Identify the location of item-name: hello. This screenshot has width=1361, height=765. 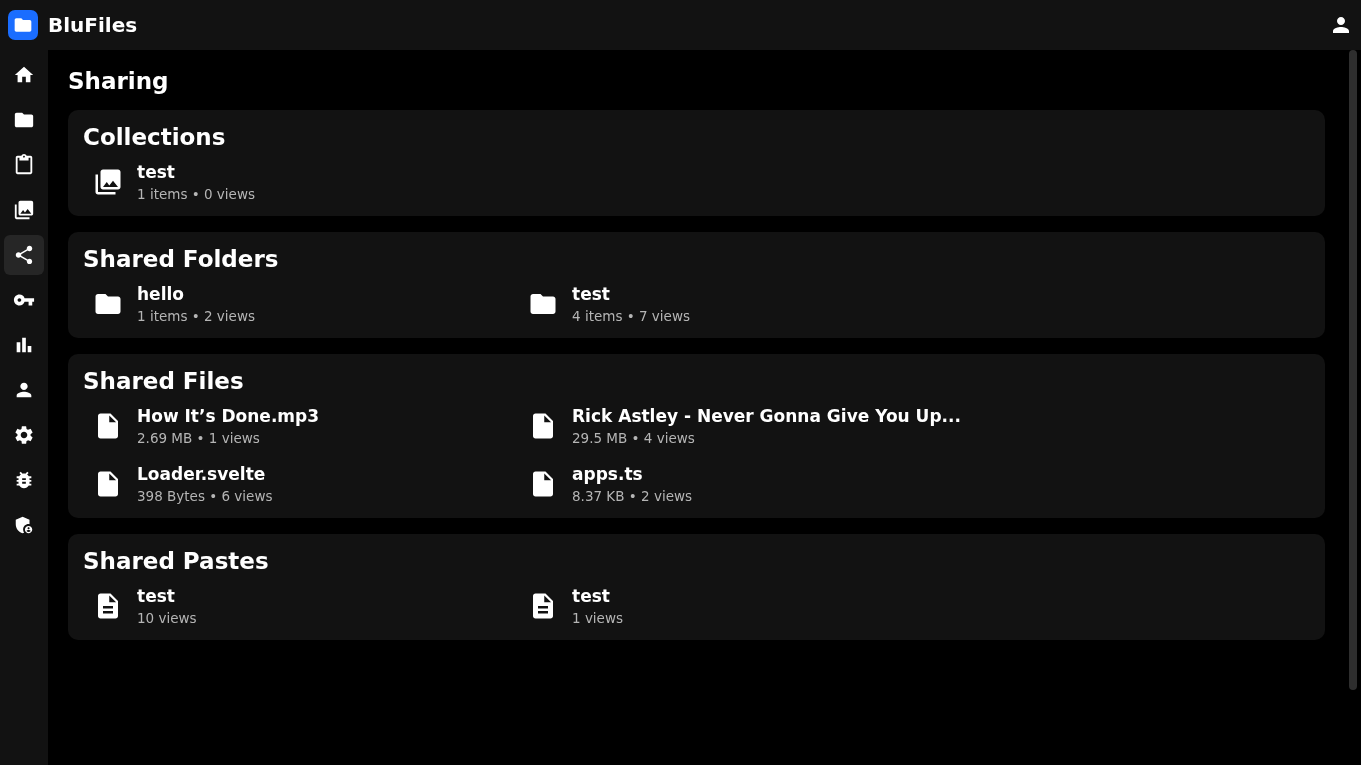
(196, 294).